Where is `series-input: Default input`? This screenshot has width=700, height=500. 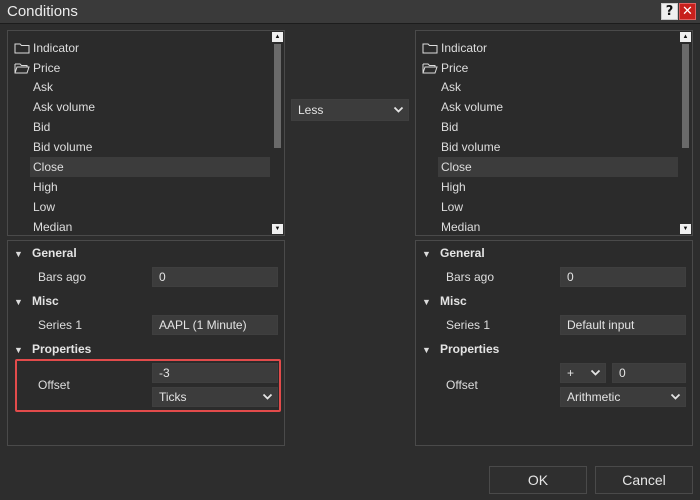
series-input: Default input is located at coordinates (623, 325).